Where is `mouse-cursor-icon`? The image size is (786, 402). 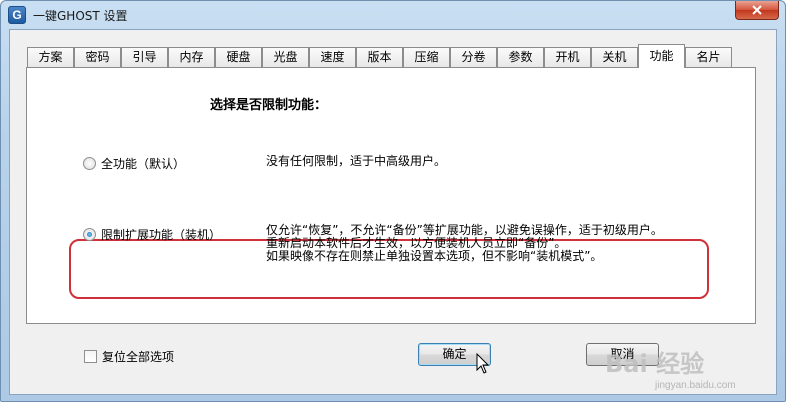
mouse-cursor-icon is located at coordinates (483, 363).